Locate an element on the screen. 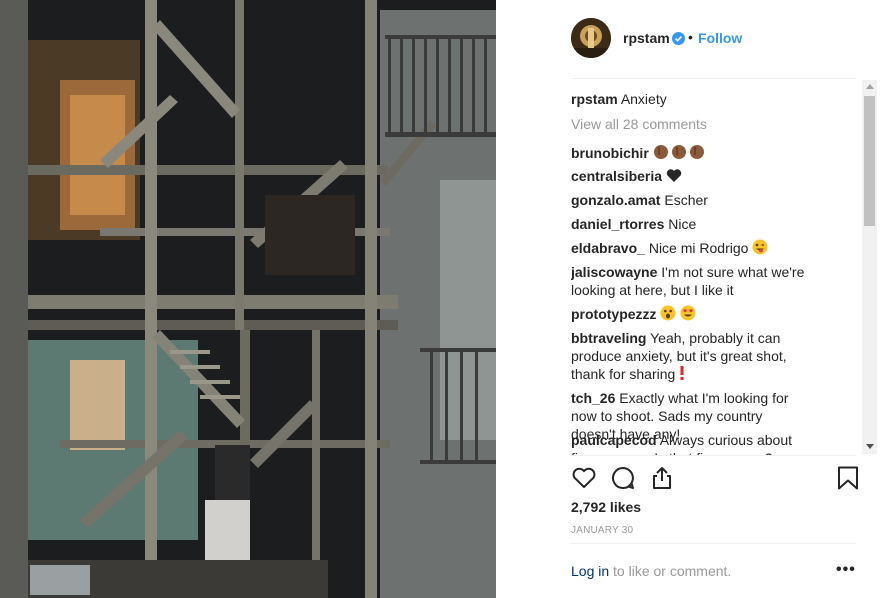 The height and width of the screenshot is (598, 882). comment-text: Escher is located at coordinates (686, 200).